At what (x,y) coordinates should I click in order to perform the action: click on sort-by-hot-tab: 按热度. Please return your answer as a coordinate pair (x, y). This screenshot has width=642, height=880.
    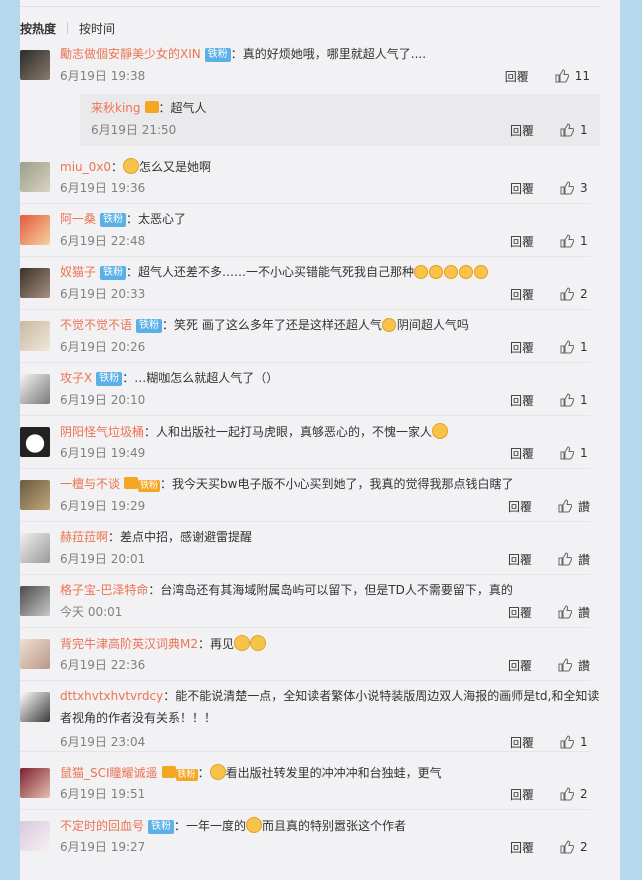
    Looking at the image, I should click on (38, 28).